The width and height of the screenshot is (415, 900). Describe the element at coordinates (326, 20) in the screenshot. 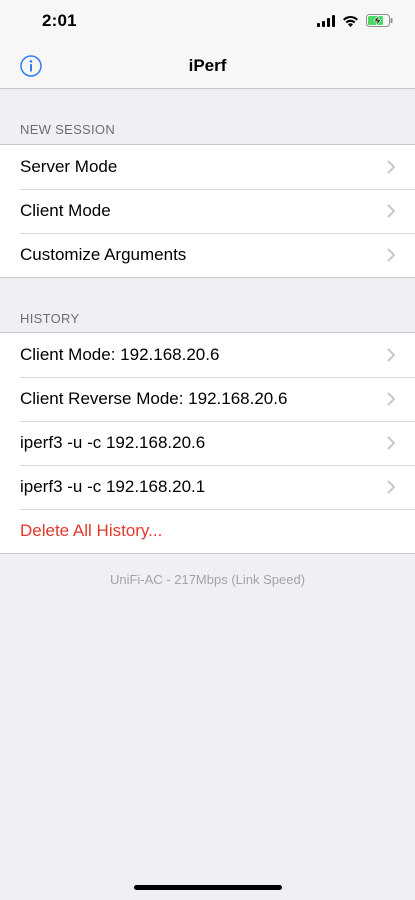

I see `signal-icon` at that location.